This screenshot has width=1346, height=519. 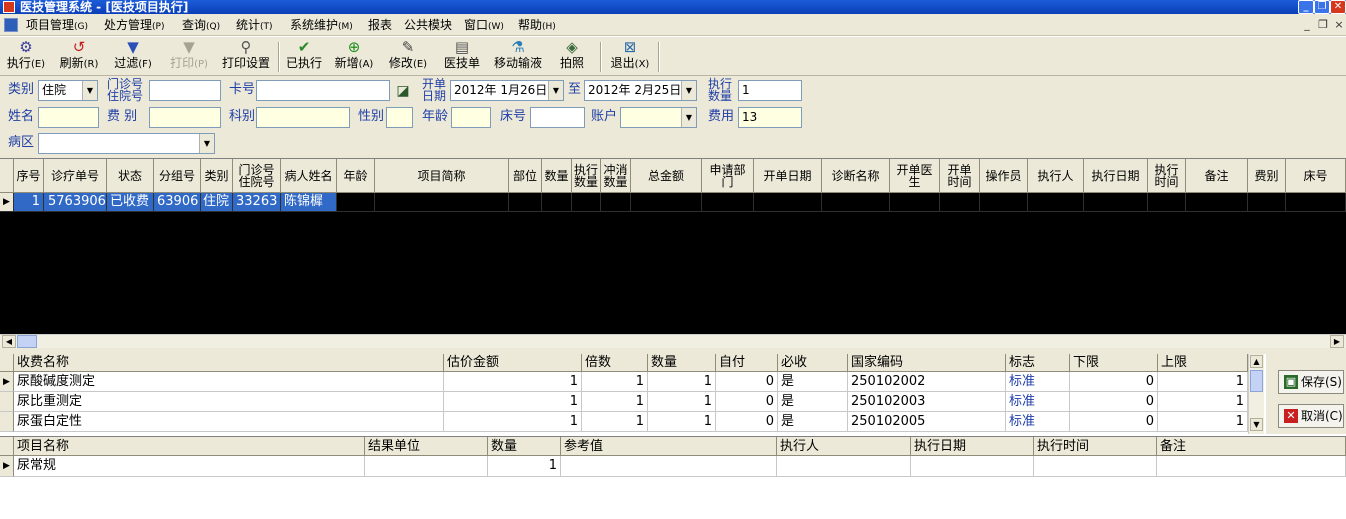 What do you see at coordinates (1256, 424) in the screenshot?
I see `scroll-down-icon: ▼` at bounding box center [1256, 424].